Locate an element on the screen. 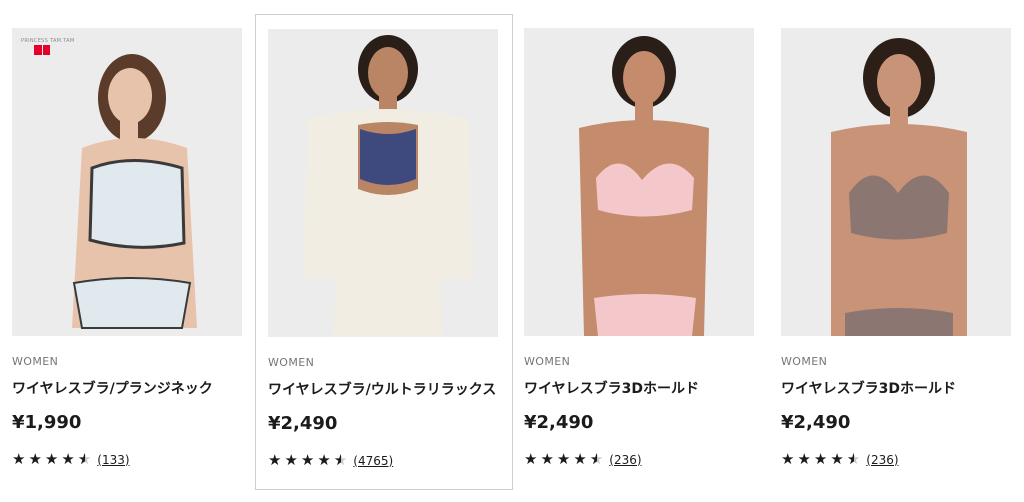 This screenshot has width=1024, height=502. product-image: PRINCESS TAM.TAM is located at coordinates (127, 182).